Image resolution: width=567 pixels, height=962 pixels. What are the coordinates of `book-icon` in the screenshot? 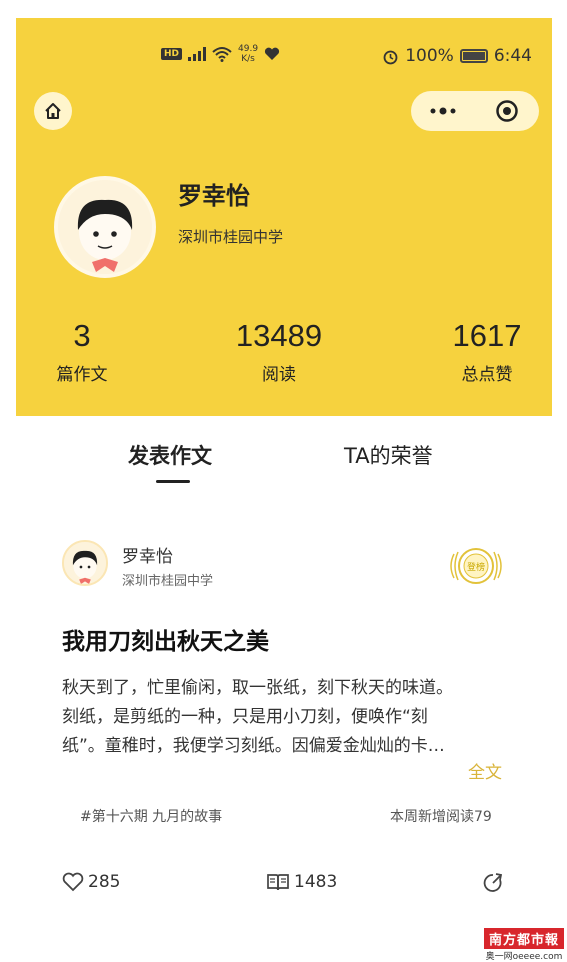 It's located at (278, 882).